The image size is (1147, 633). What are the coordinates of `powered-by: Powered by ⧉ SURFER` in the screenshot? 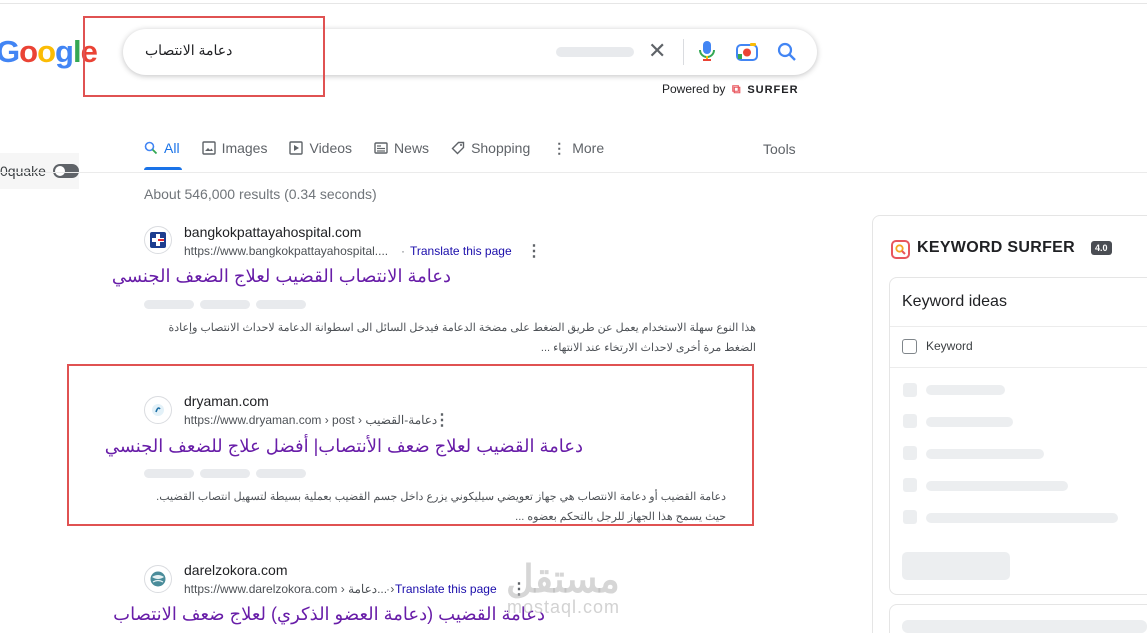 It's located at (730, 89).